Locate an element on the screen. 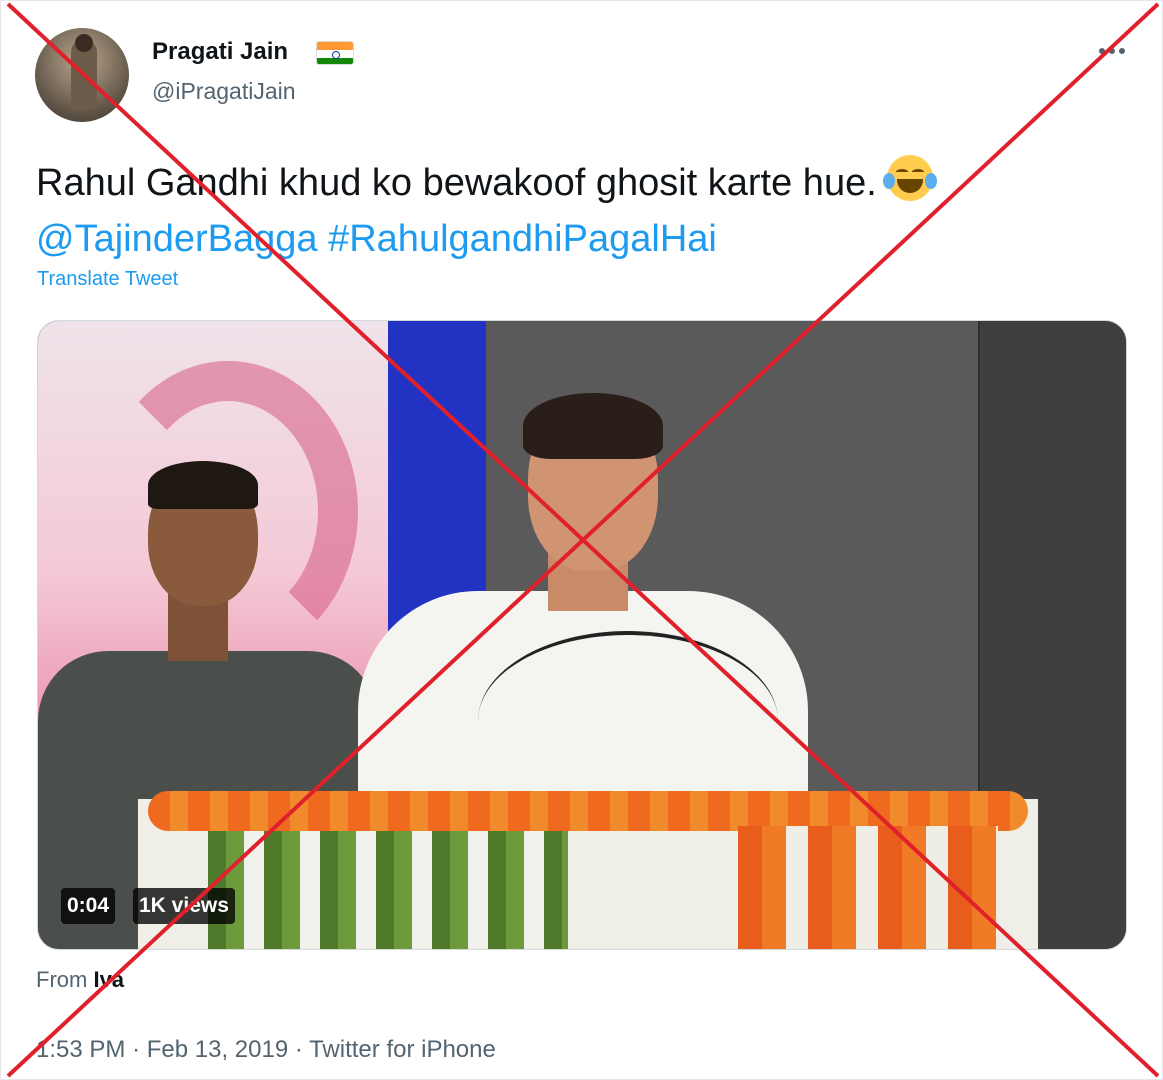 The image size is (1163, 1080). source-prefix: From is located at coordinates (62, 979).